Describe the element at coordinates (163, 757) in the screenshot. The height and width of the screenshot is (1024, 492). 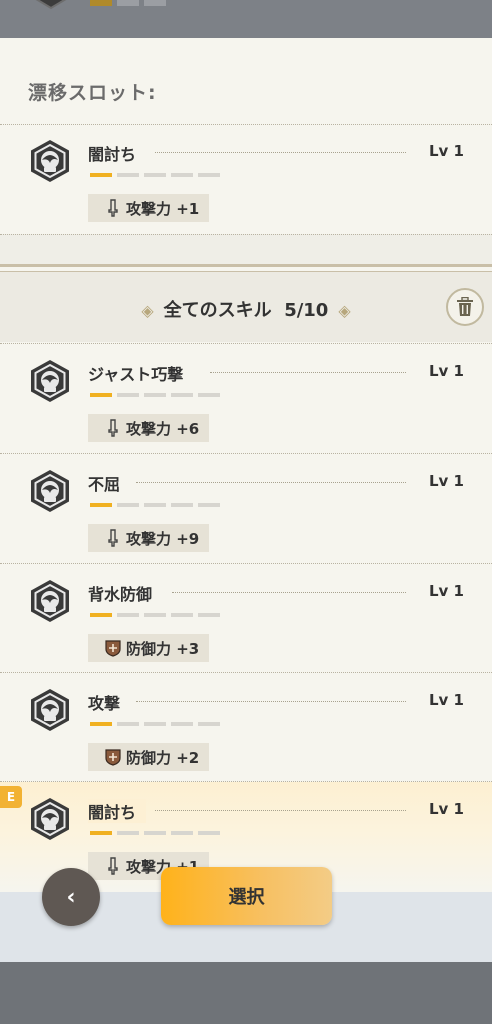
I see `stat-value: 防御力 +2` at that location.